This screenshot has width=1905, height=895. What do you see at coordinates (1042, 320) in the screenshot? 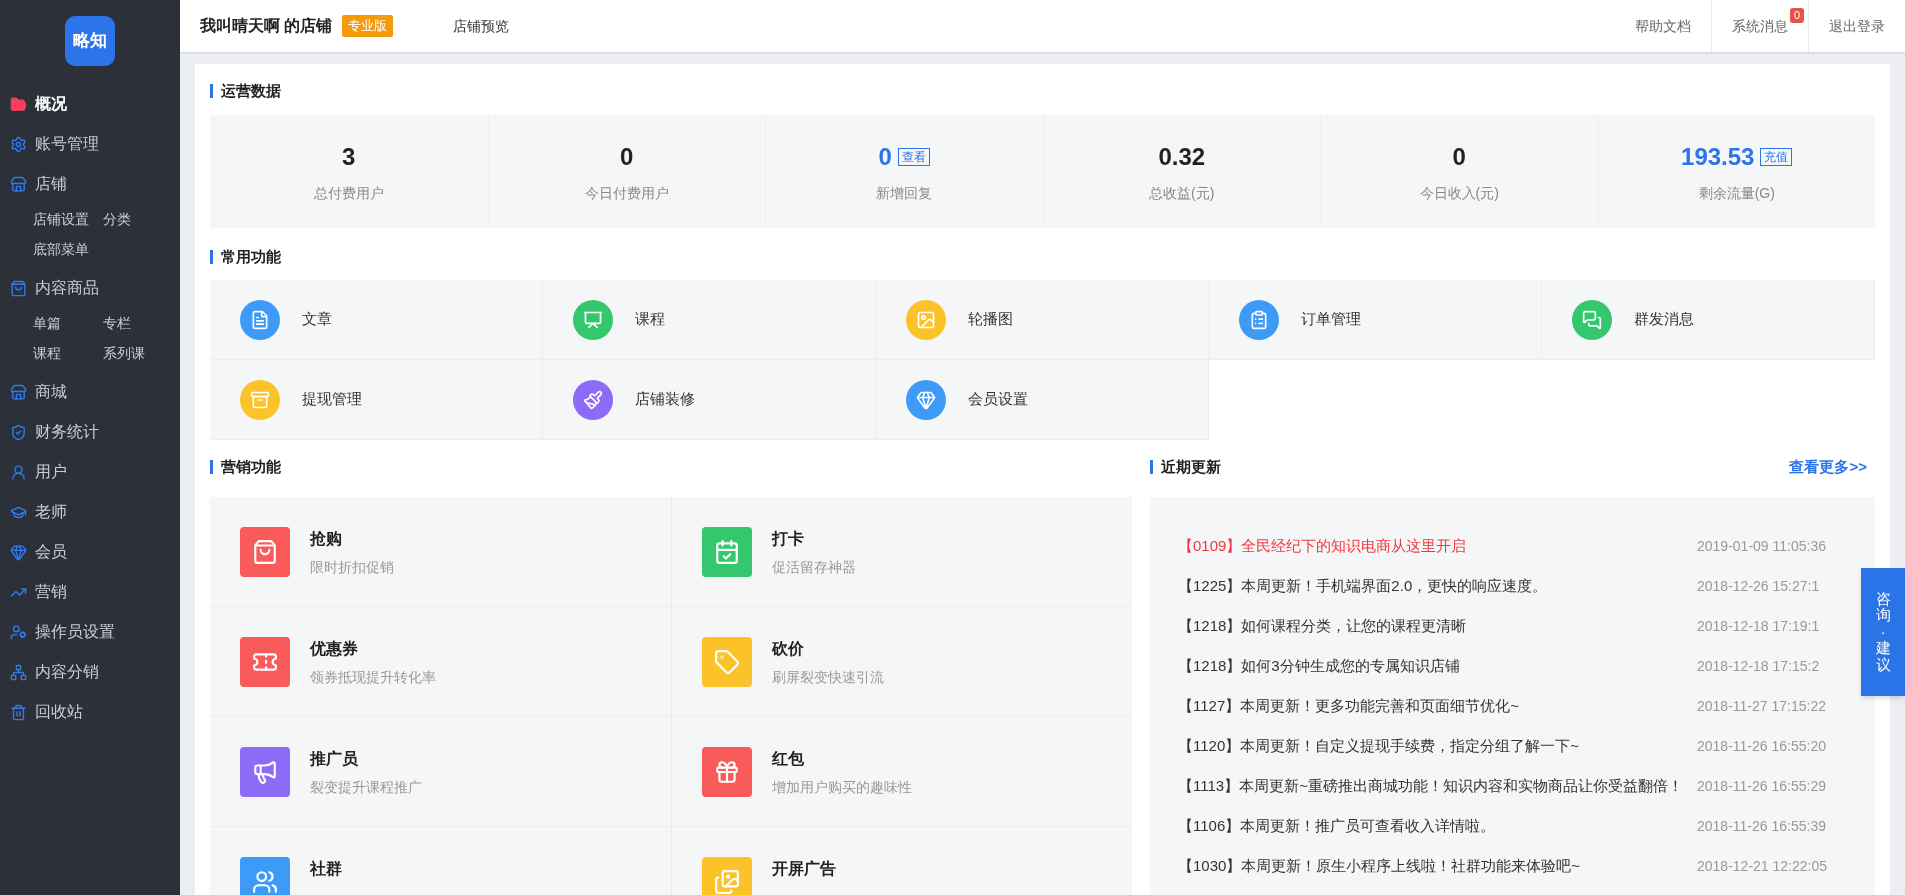
I see `function-item: 轮播图` at bounding box center [1042, 320].